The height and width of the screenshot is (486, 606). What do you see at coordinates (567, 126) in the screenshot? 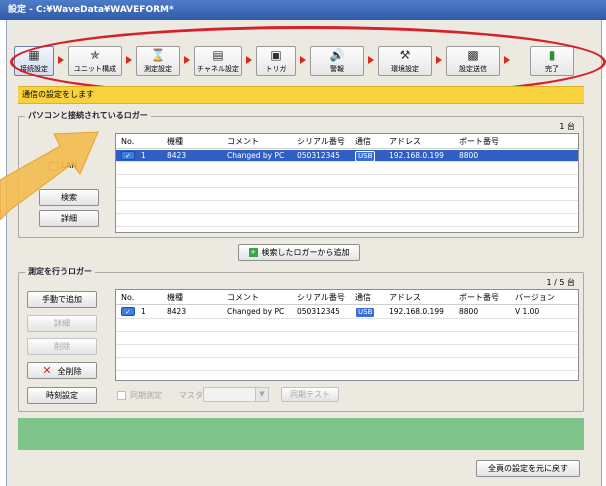
I see `connected-loggers-count: 1 台` at bounding box center [567, 126].